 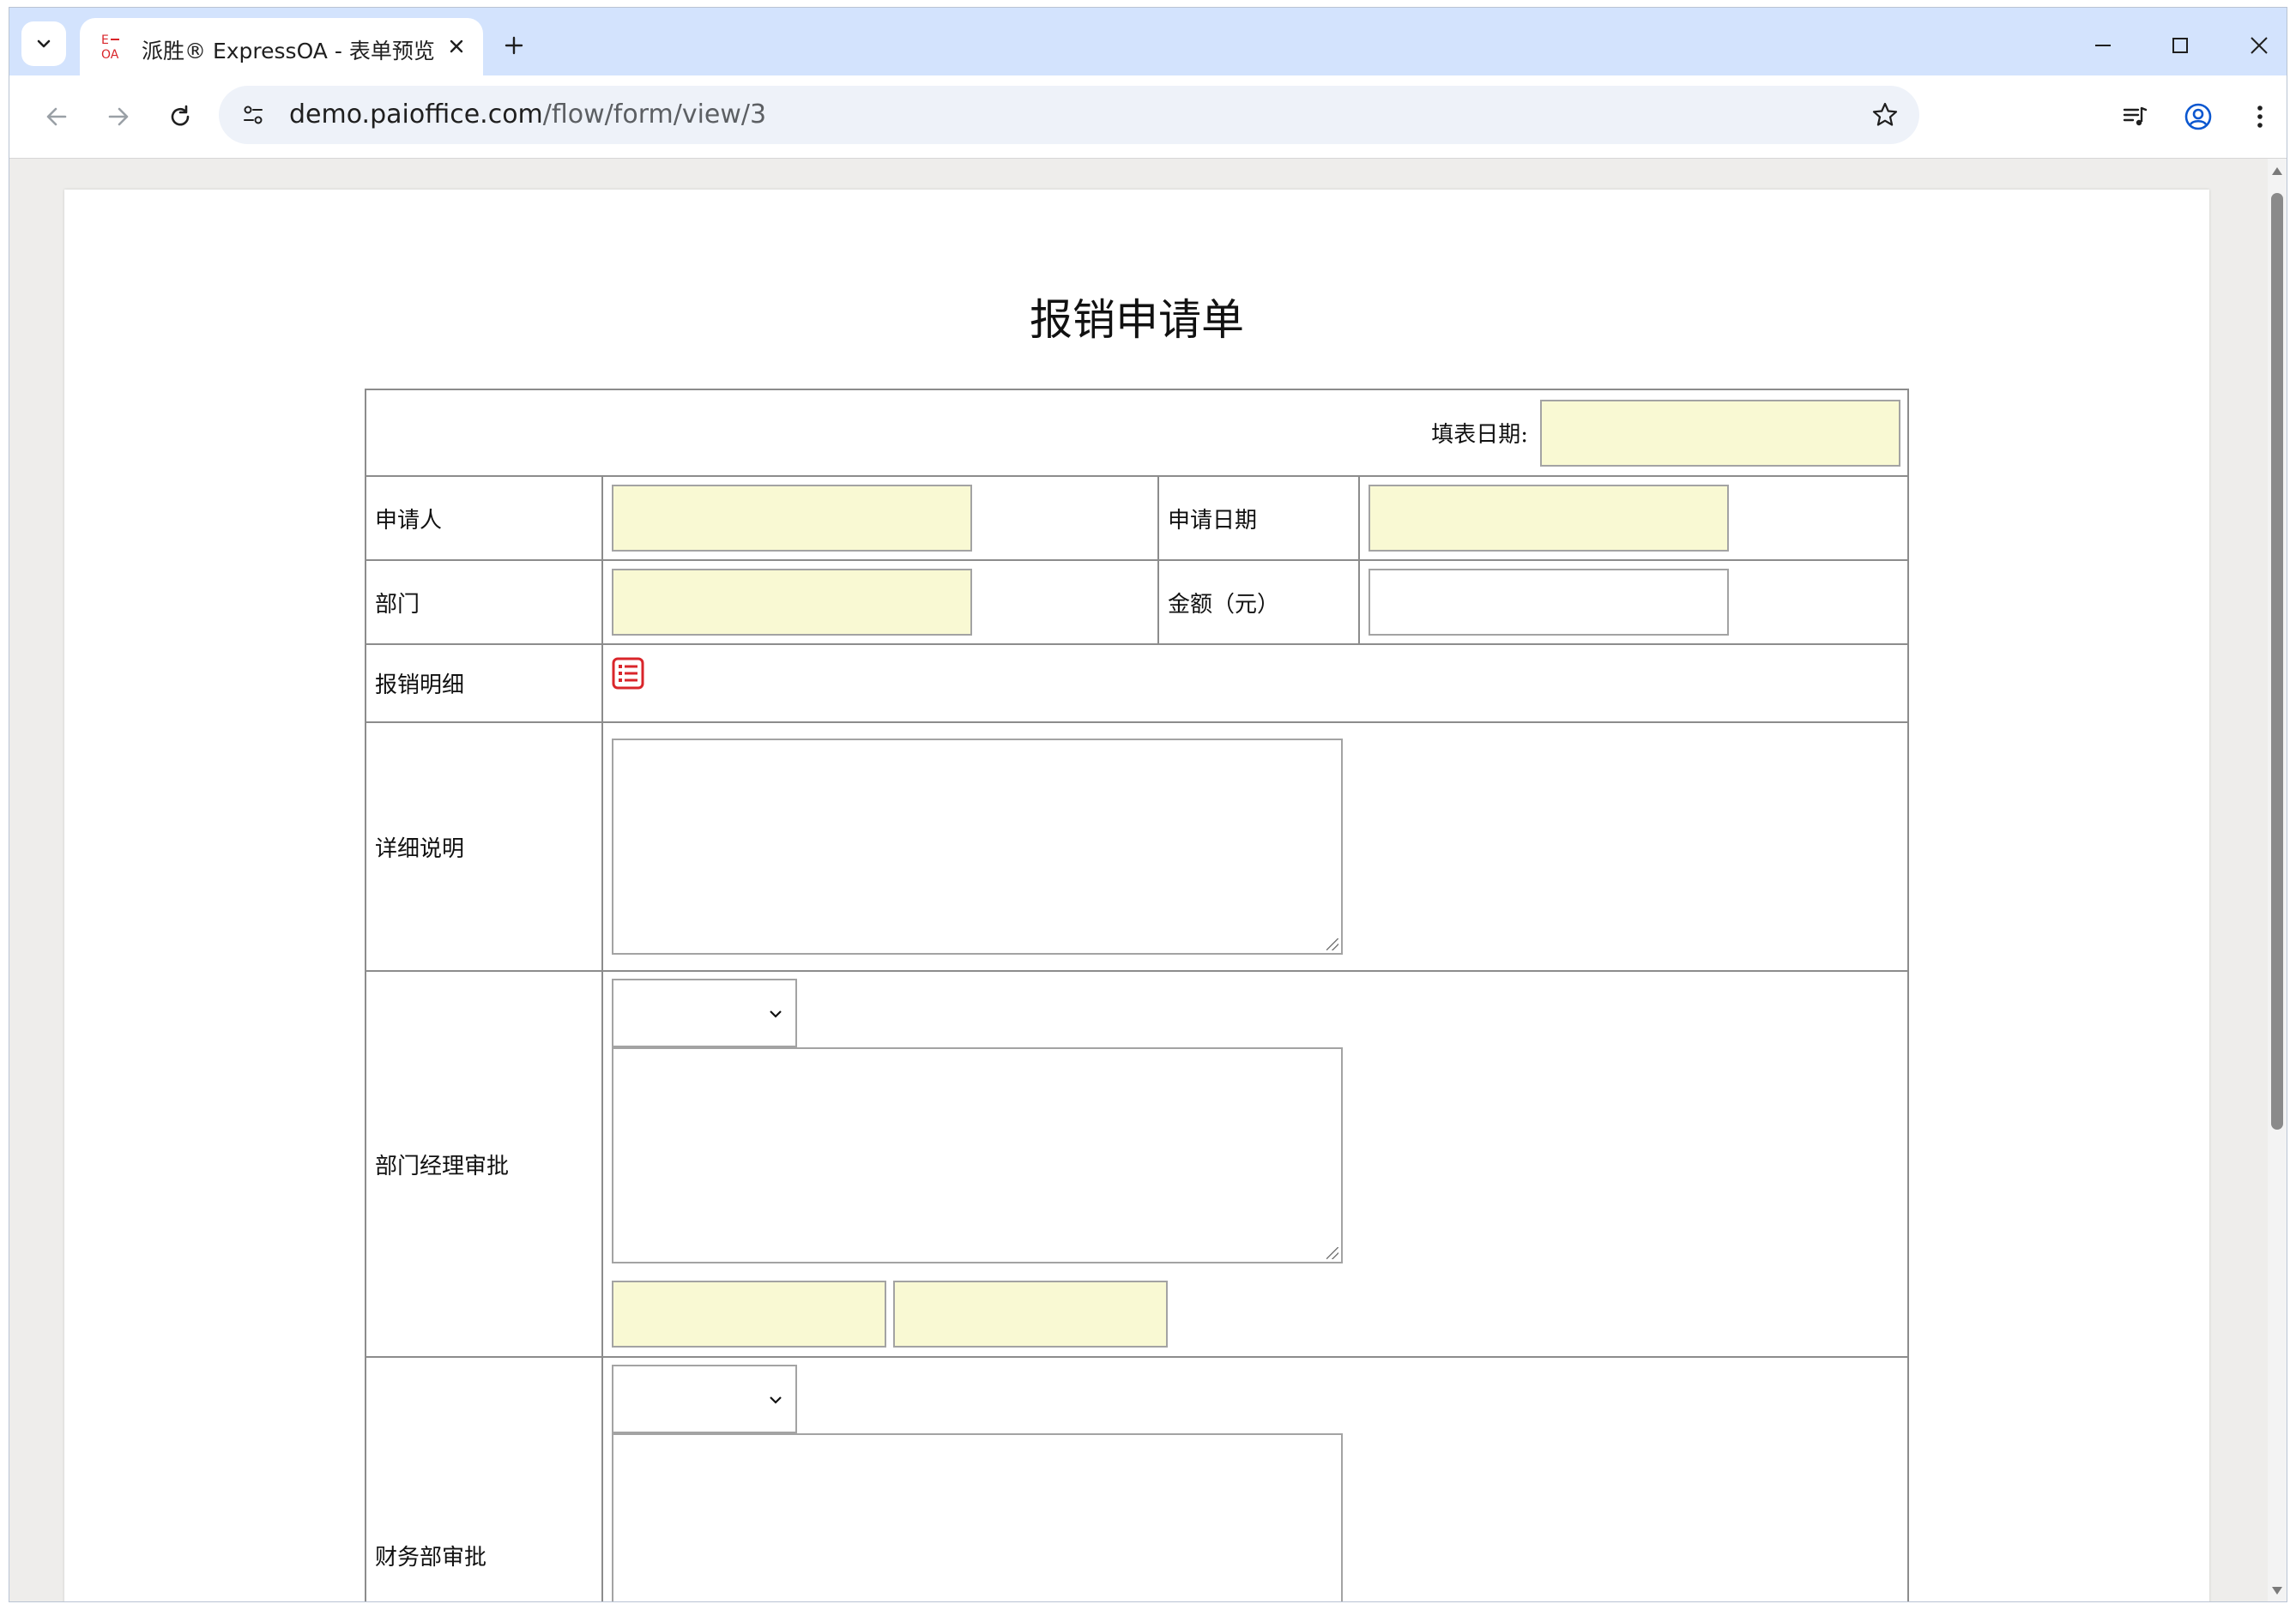 I want to click on description-label: 详细说明, so click(x=484, y=846).